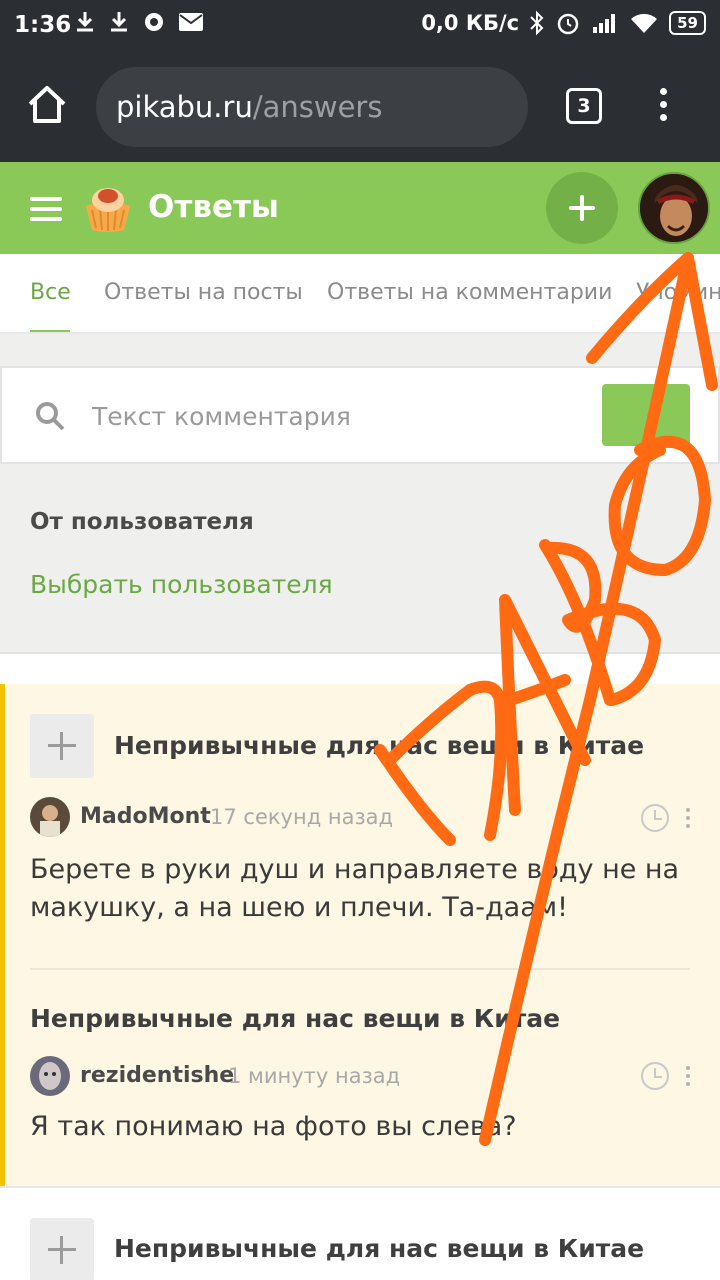 Image resolution: width=720 pixels, height=1280 pixels. What do you see at coordinates (360, 415) in the screenshot?
I see `comment-search-box: Текст комментария` at bounding box center [360, 415].